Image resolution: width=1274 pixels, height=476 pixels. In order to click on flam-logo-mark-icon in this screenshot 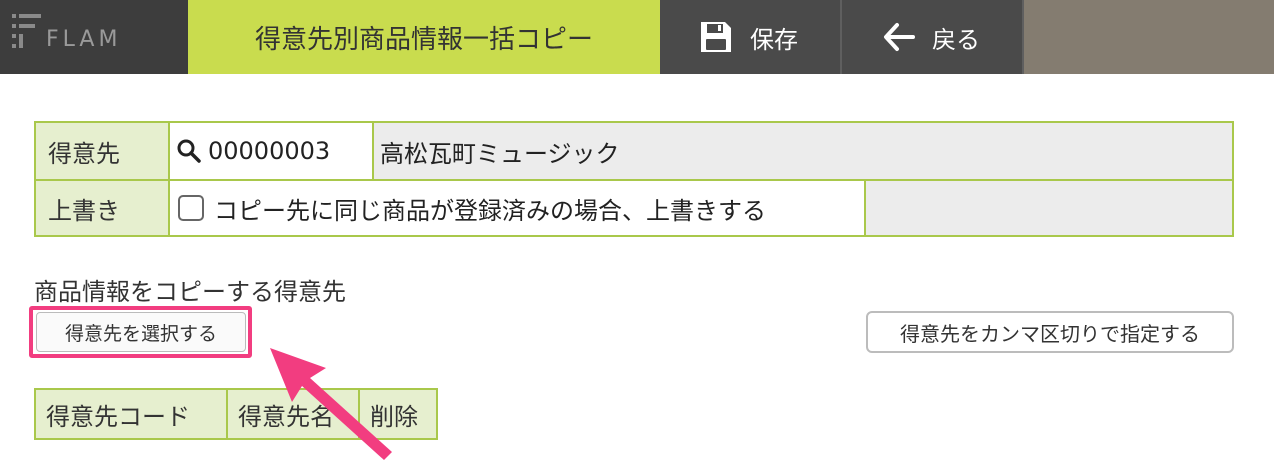, I will do `click(26, 31)`.